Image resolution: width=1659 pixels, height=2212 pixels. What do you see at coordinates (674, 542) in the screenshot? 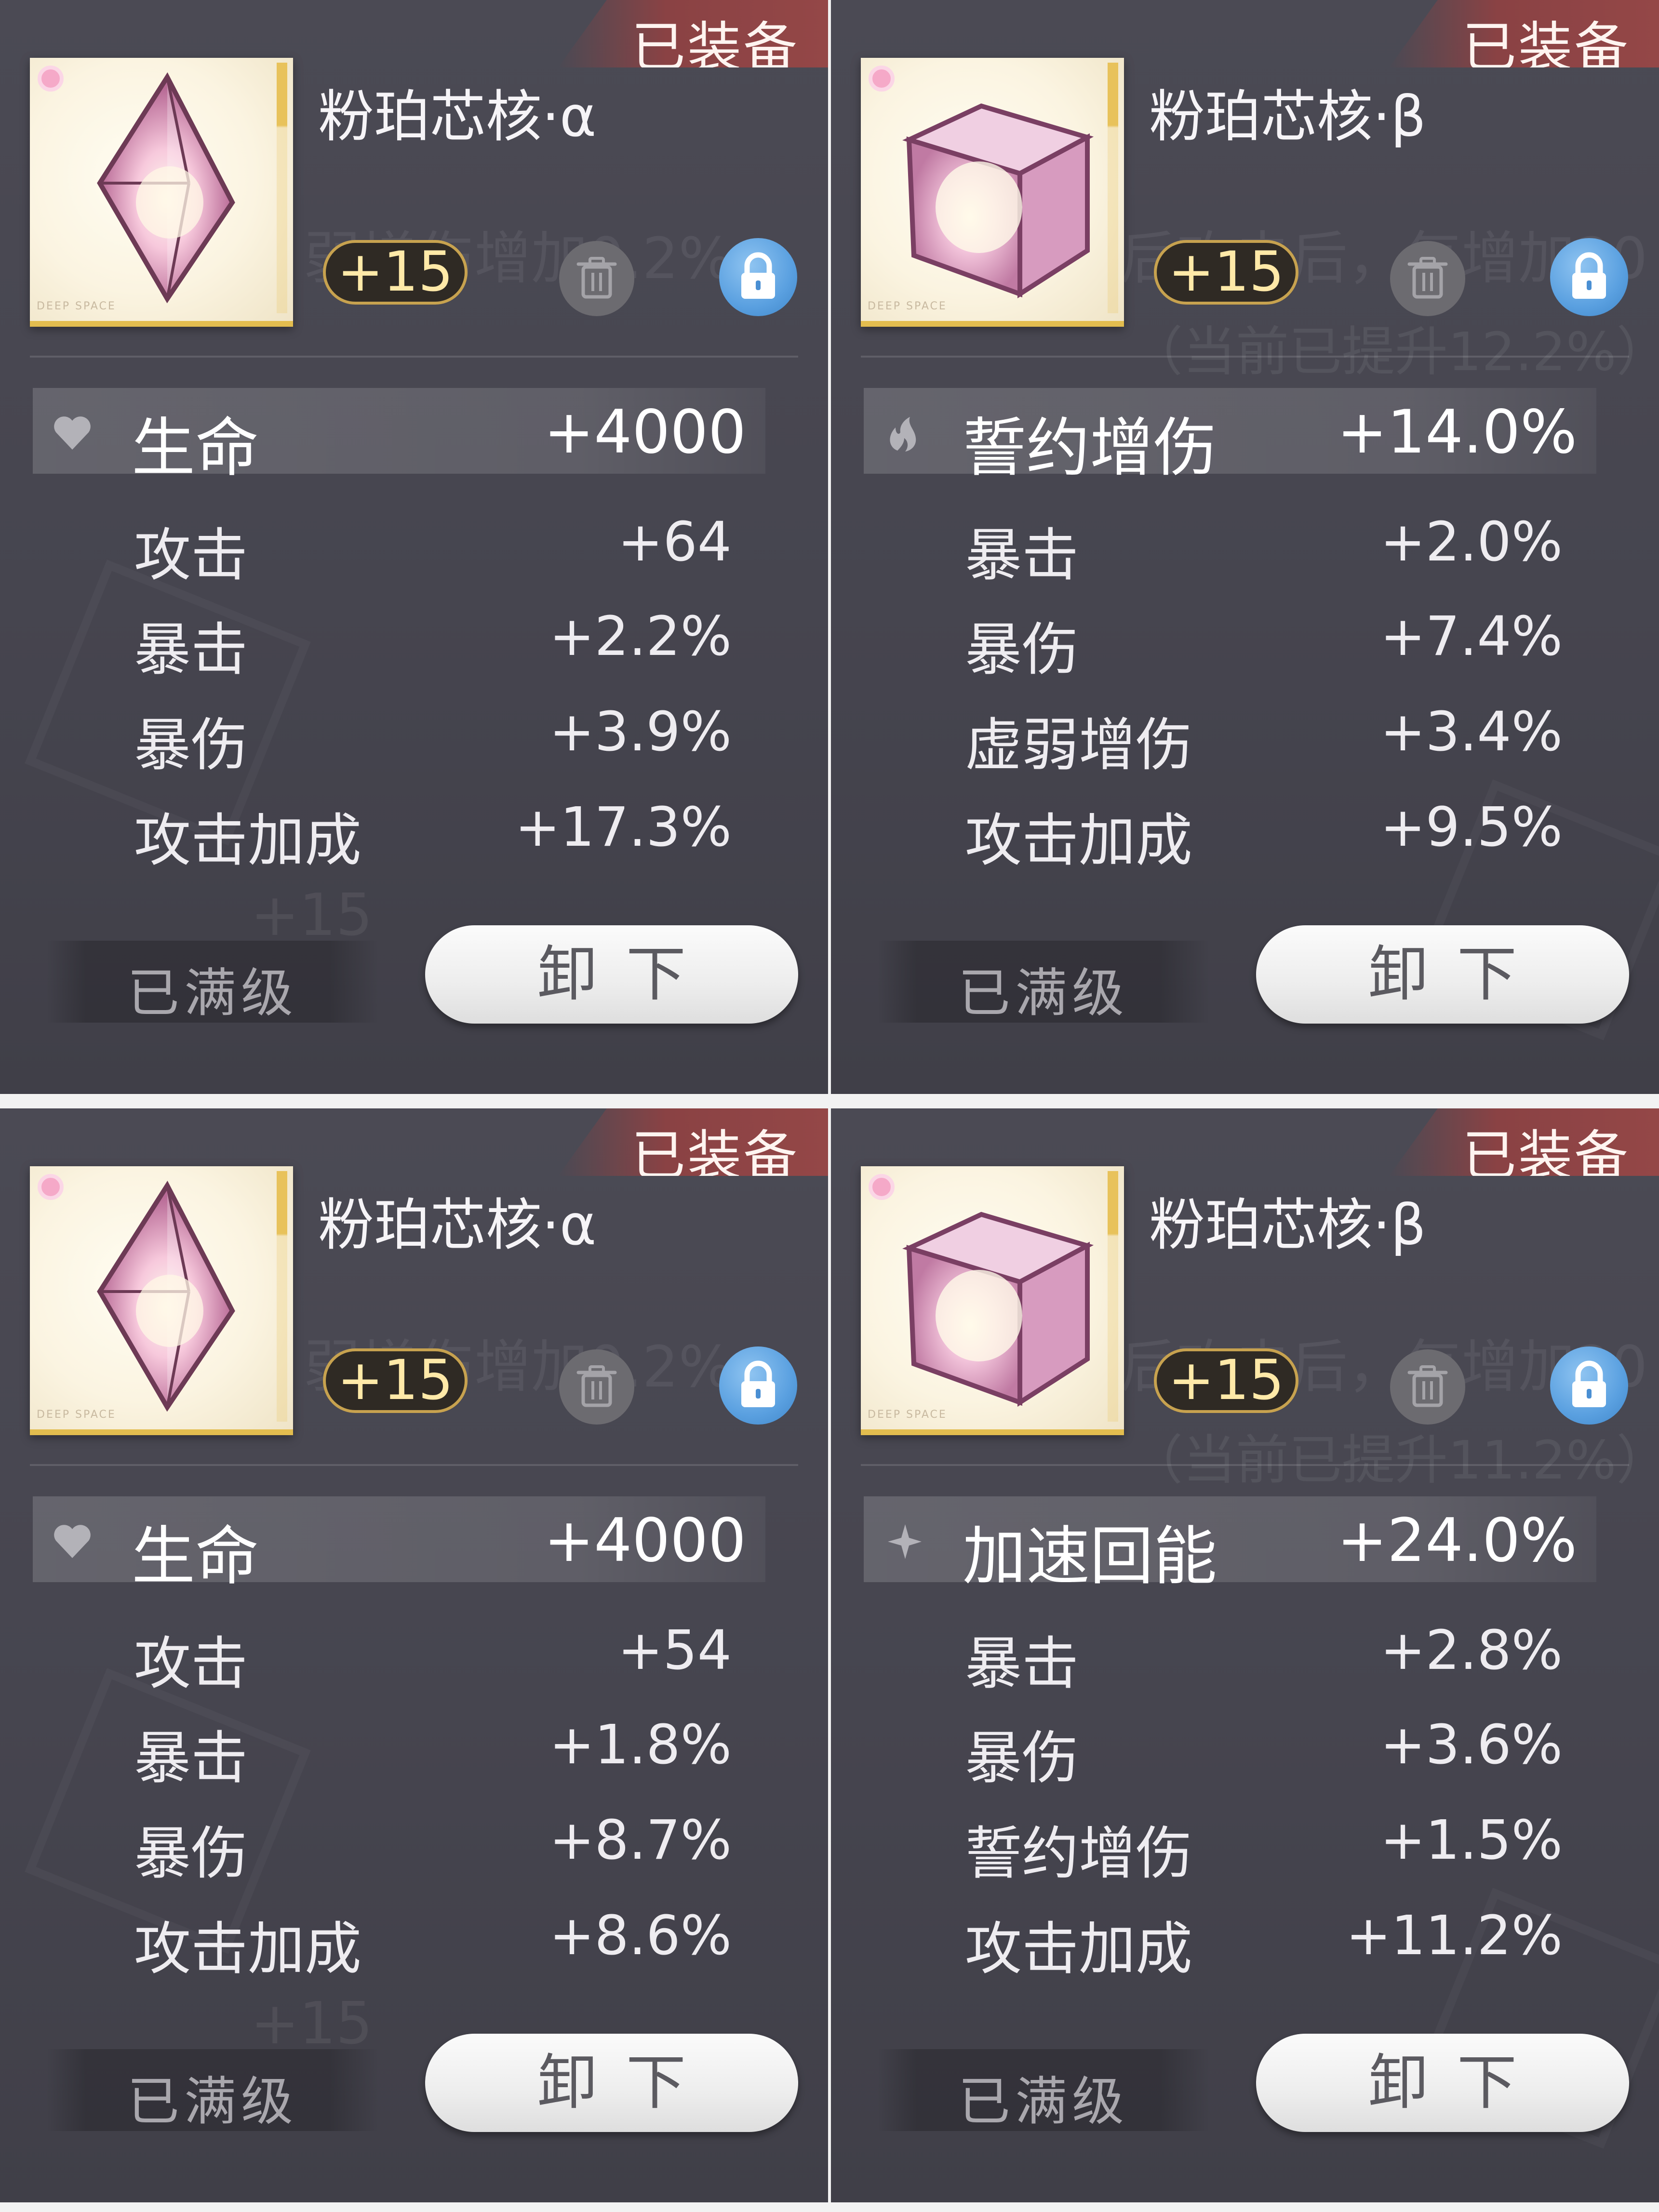
I see `sub-stat-value: +64` at bounding box center [674, 542].